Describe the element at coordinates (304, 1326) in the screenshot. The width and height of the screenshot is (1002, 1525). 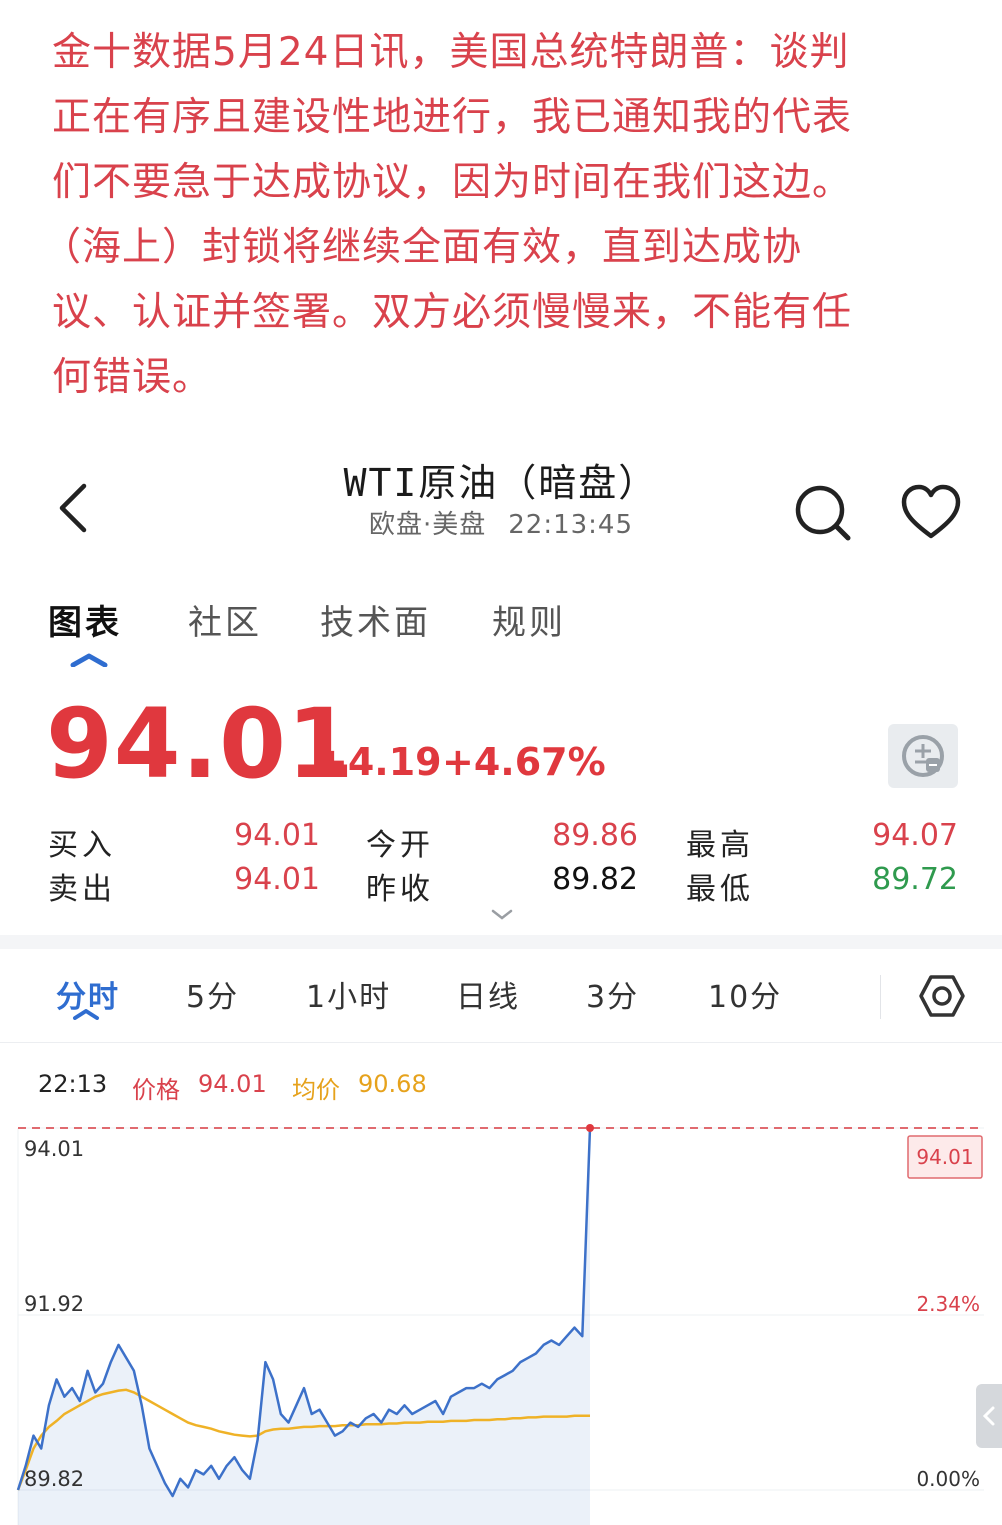
I see `price-area` at that location.